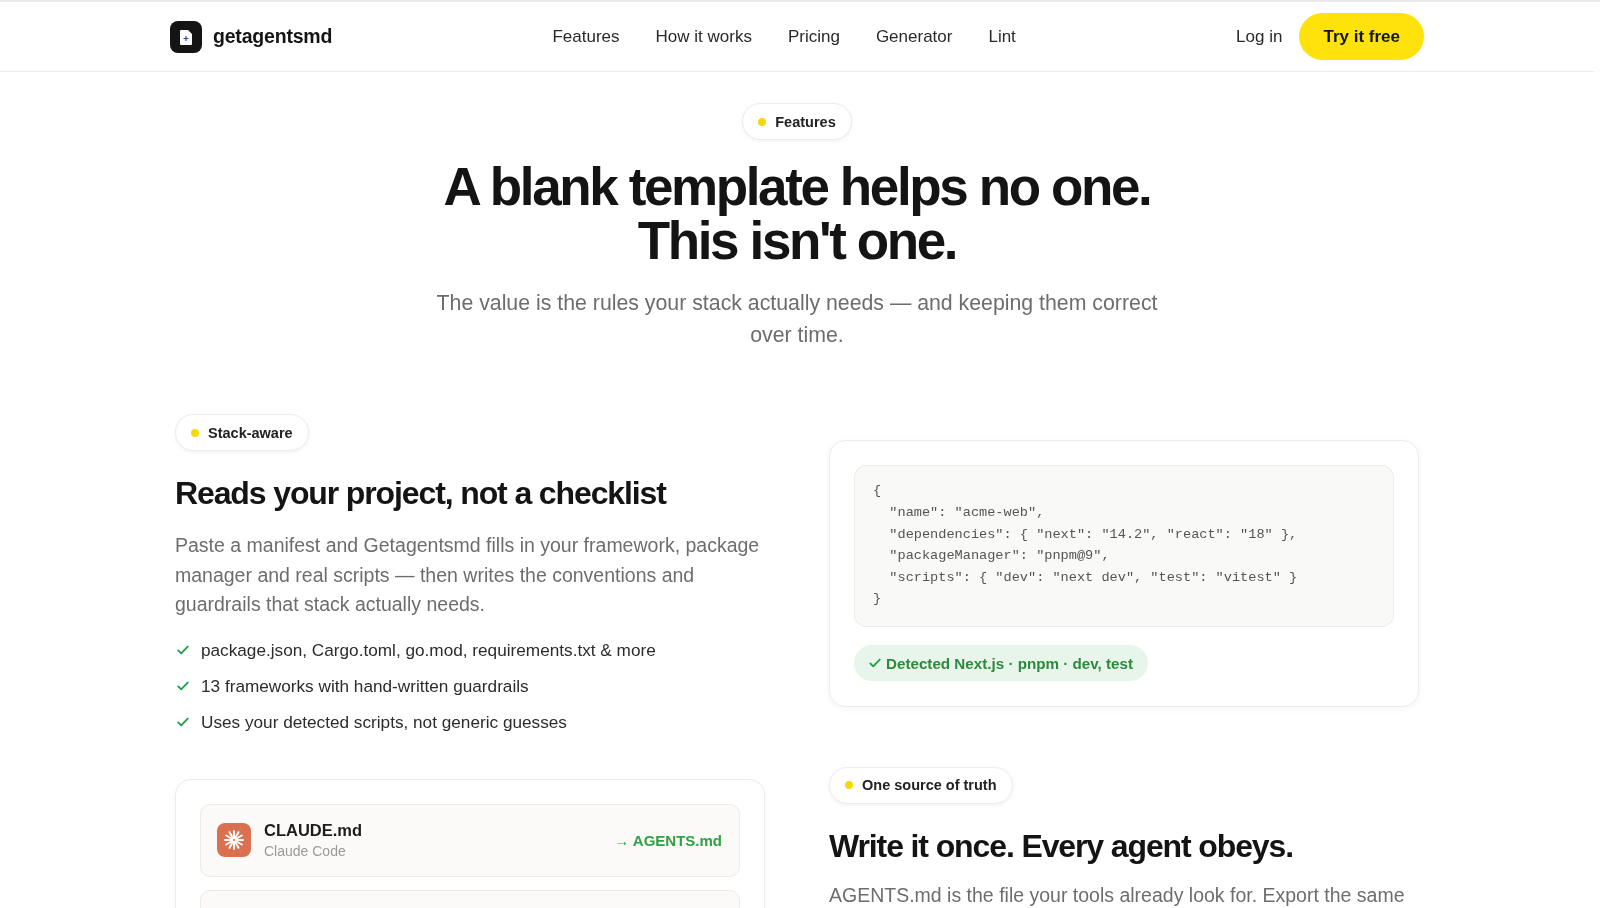 Image resolution: width=1600 pixels, height=908 pixels. Describe the element at coordinates (878, 491) in the screenshot. I see `code-line: {` at that location.